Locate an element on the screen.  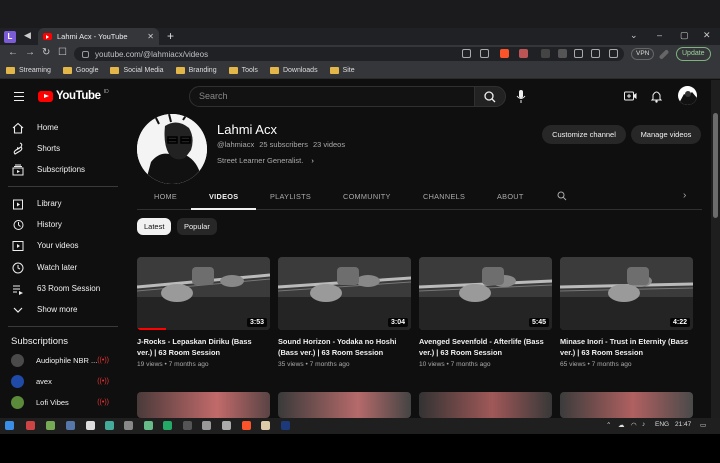
filter-latest-chip: Latest is located at coordinates (154, 226).